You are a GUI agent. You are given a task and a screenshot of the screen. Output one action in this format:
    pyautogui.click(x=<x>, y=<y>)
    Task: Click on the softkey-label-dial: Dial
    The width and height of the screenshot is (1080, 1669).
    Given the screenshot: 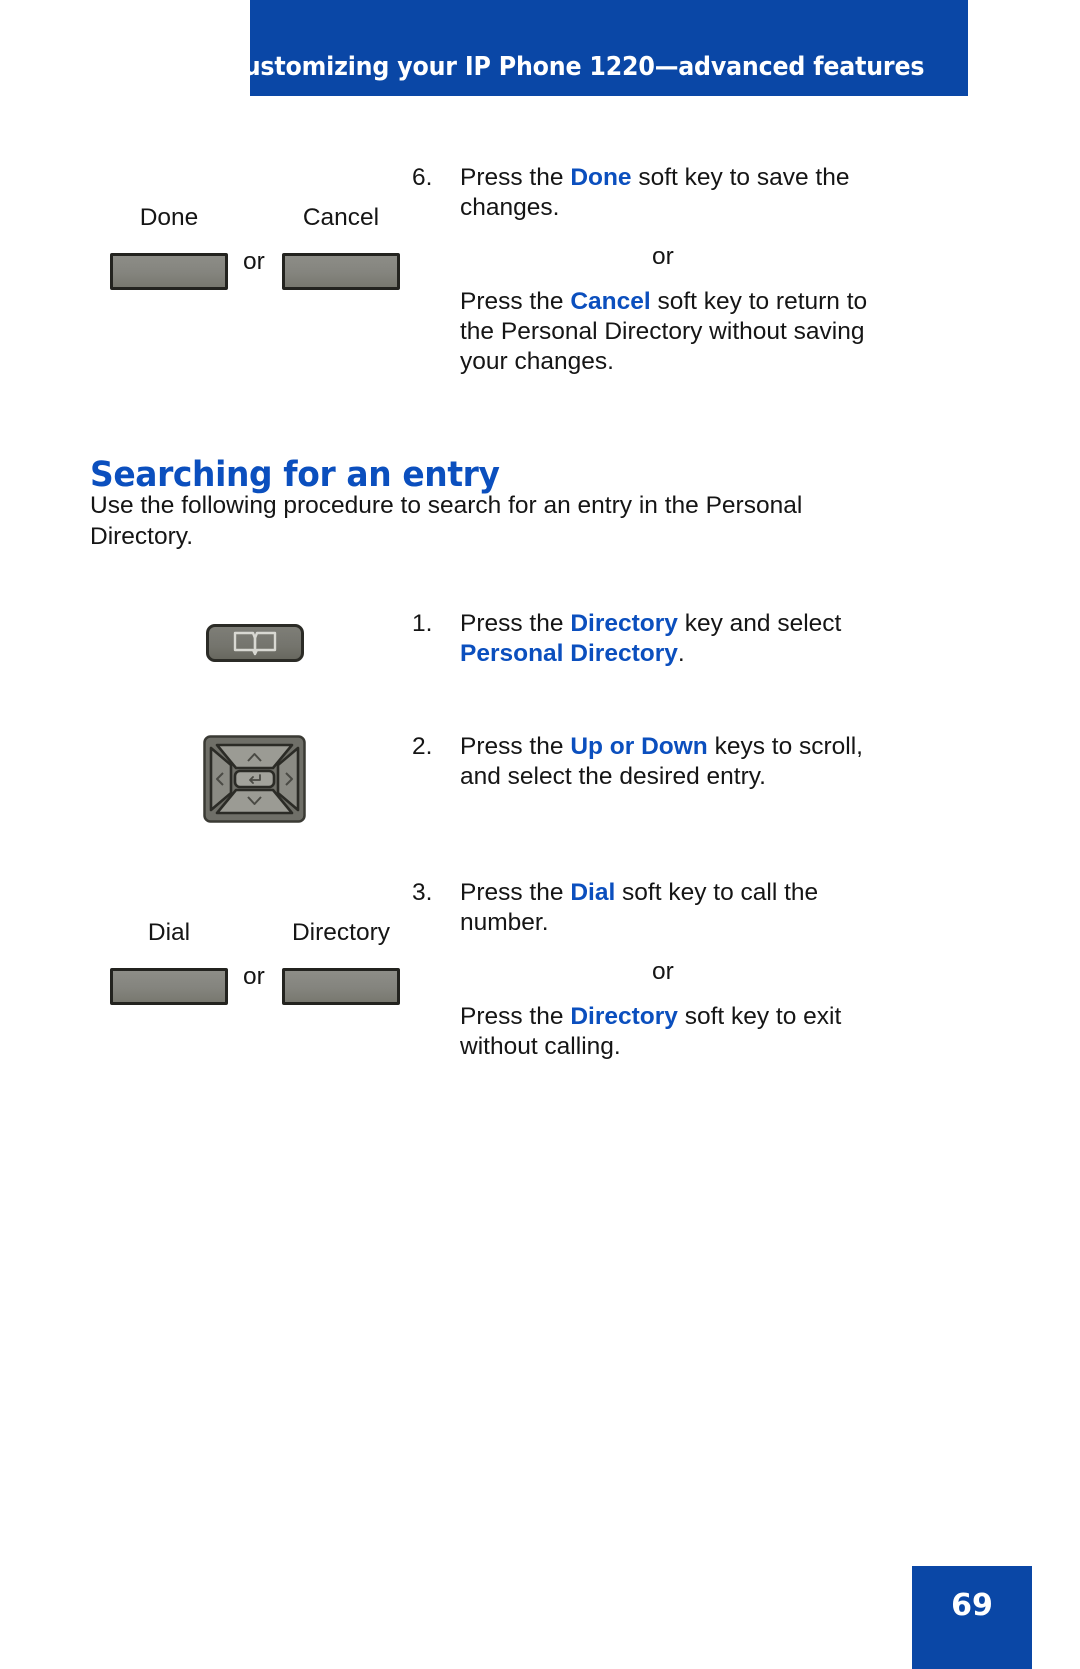 What is the action you would take?
    pyautogui.click(x=169, y=932)
    